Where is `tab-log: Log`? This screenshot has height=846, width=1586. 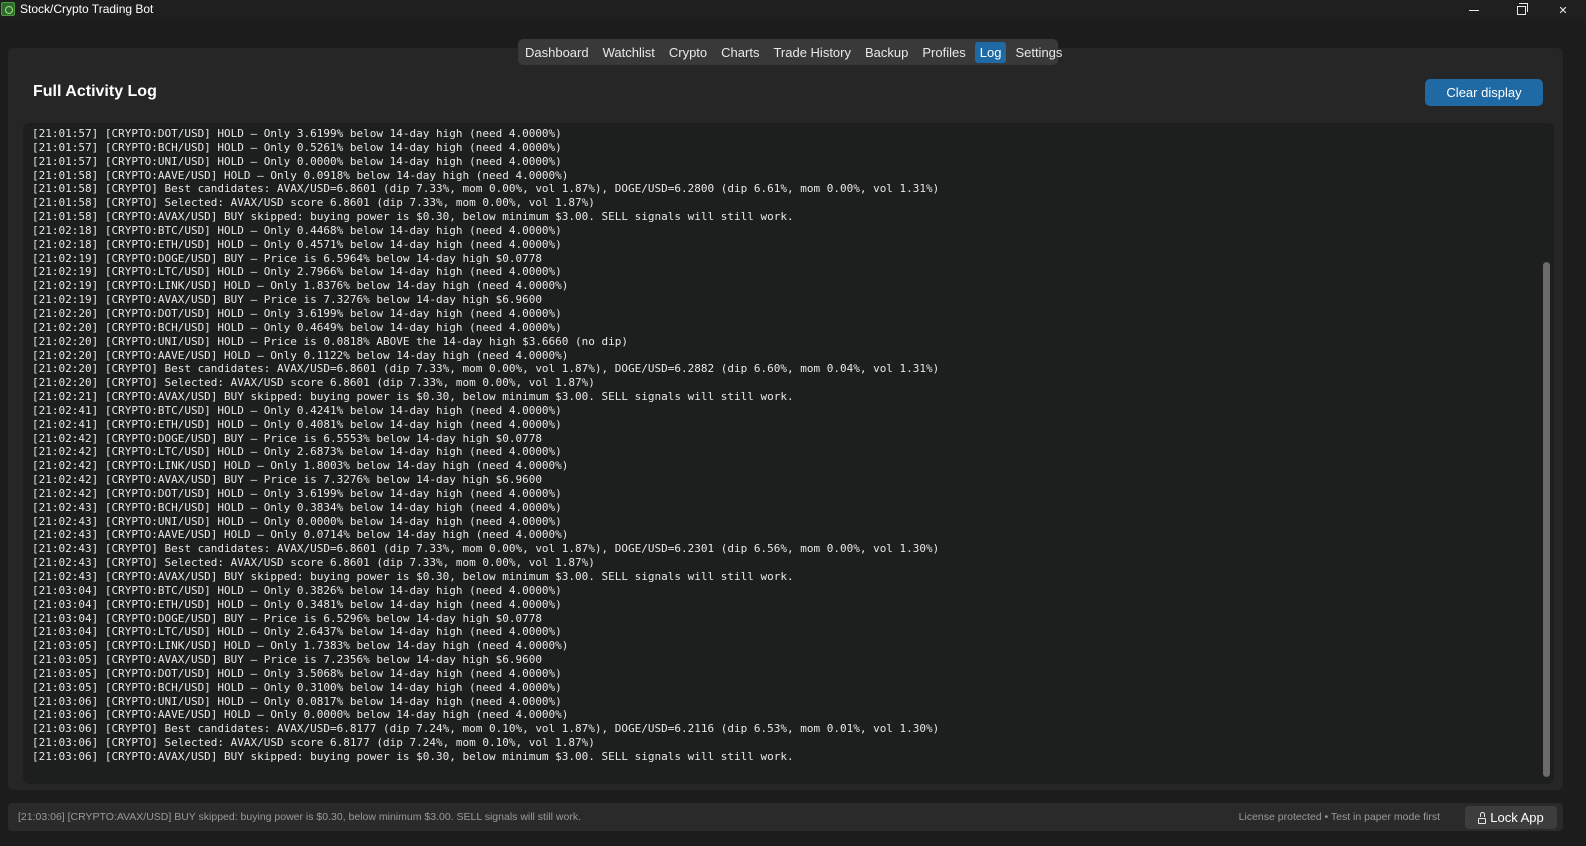 tab-log: Log is located at coordinates (990, 52).